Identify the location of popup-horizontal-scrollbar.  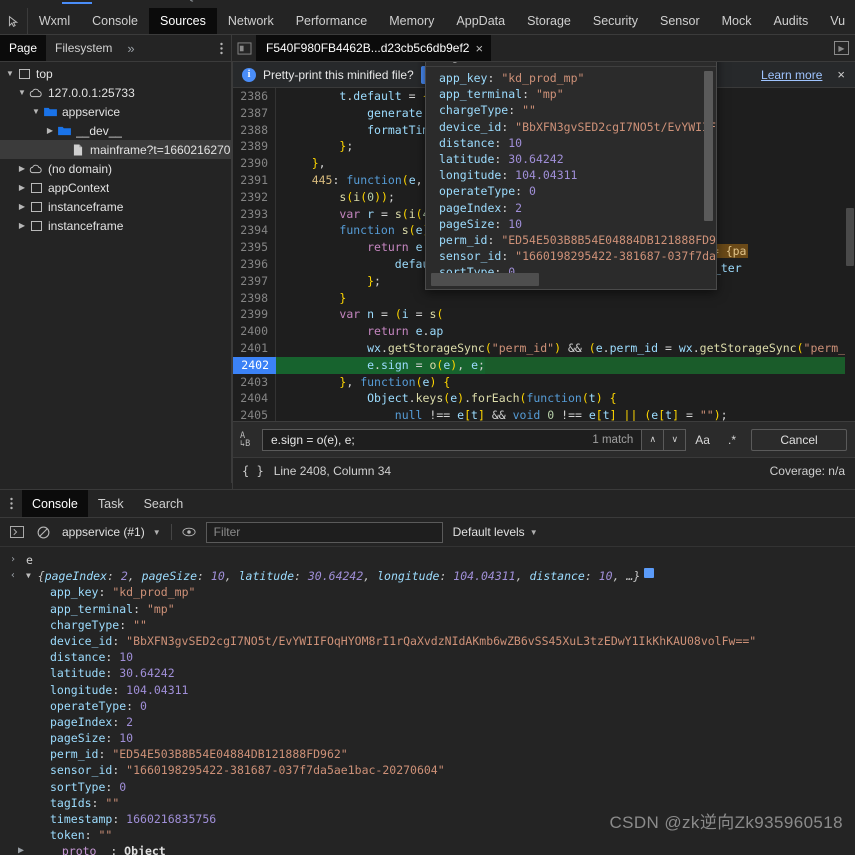
(485, 279).